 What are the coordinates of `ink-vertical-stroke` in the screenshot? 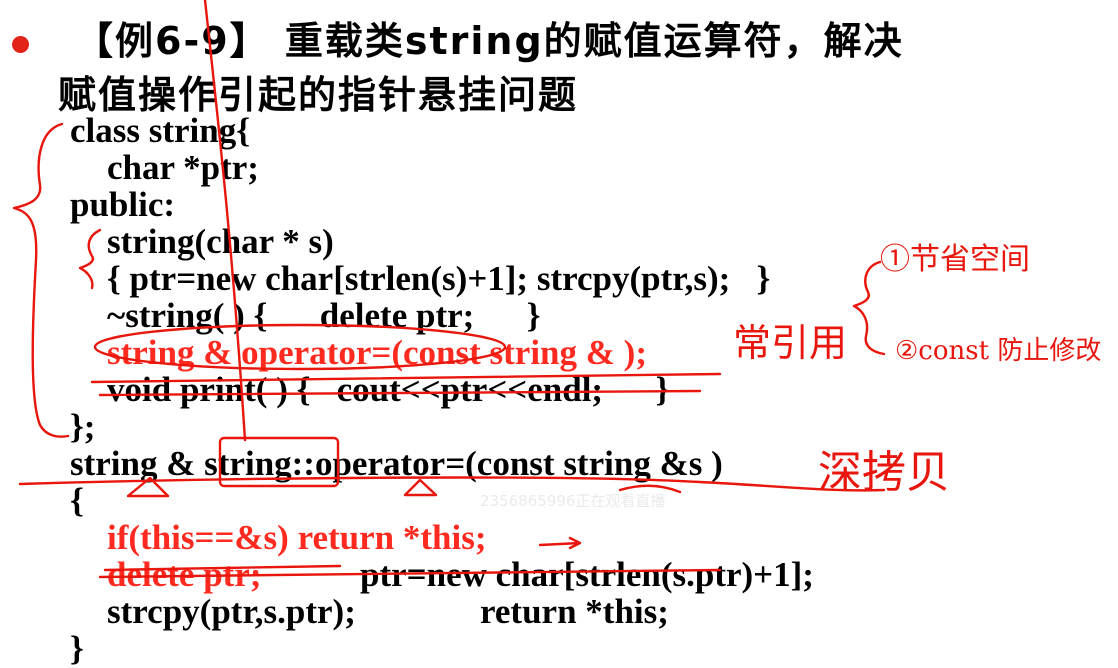 It's located at (225, 221).